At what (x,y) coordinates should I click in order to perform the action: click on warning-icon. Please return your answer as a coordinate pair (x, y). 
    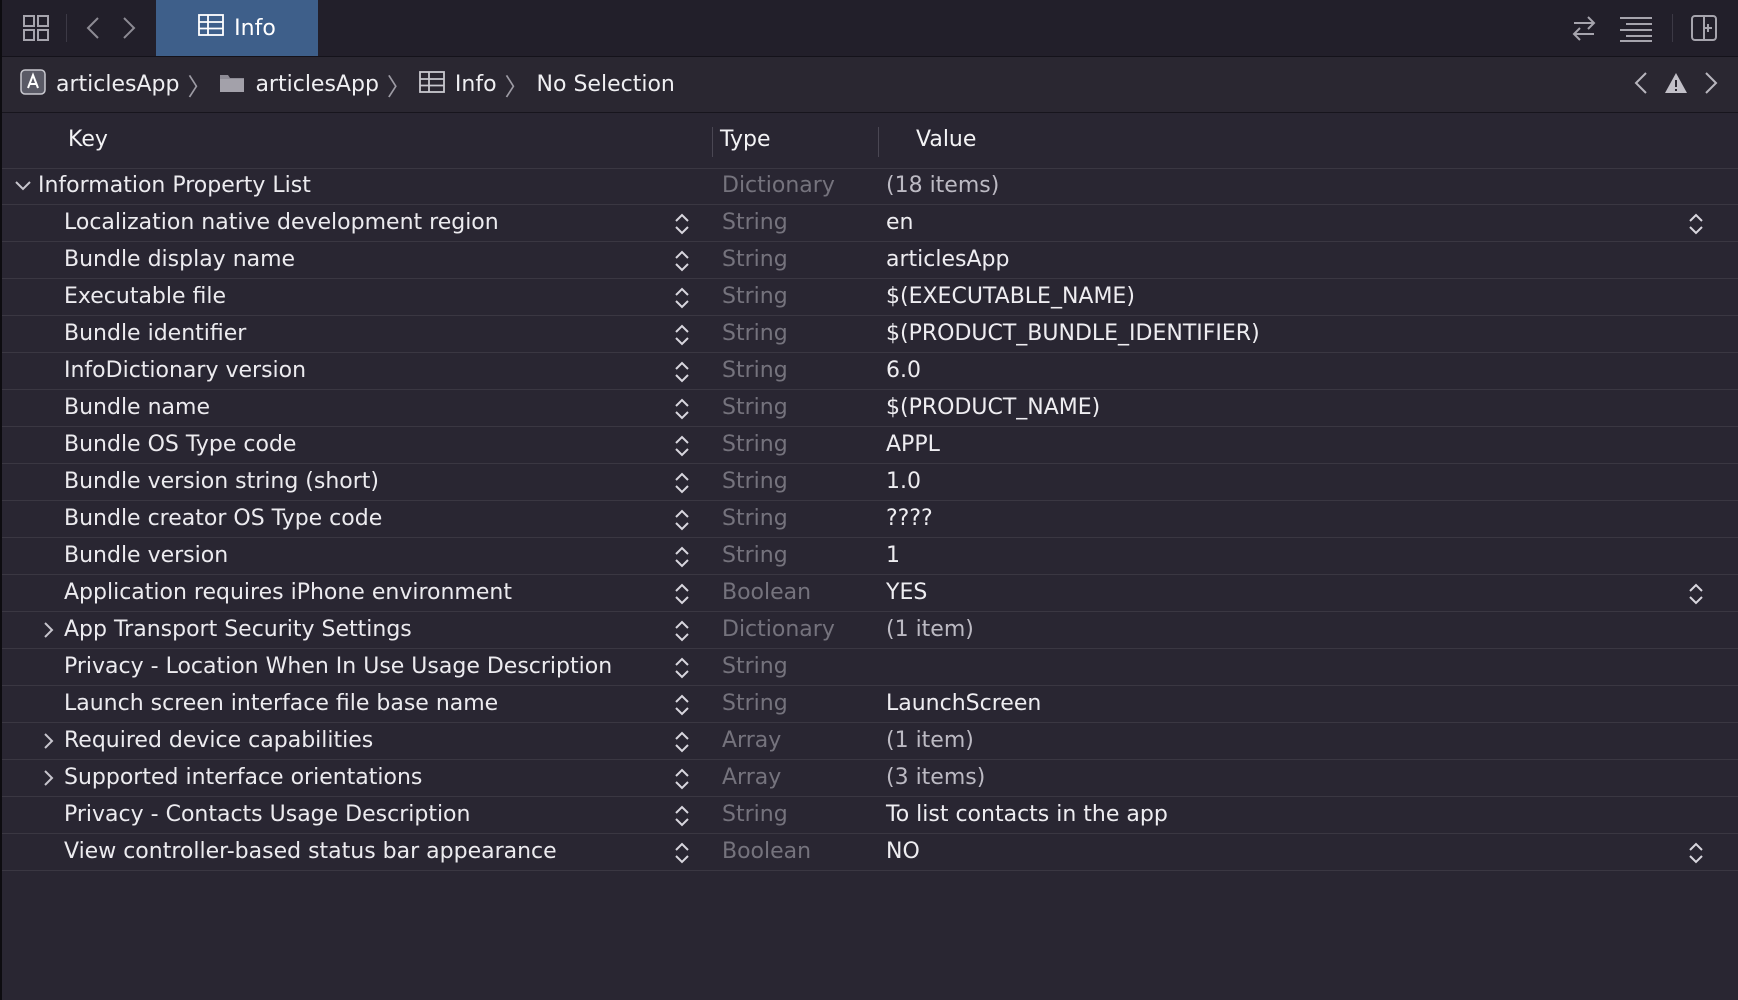
    Looking at the image, I should click on (1676, 86).